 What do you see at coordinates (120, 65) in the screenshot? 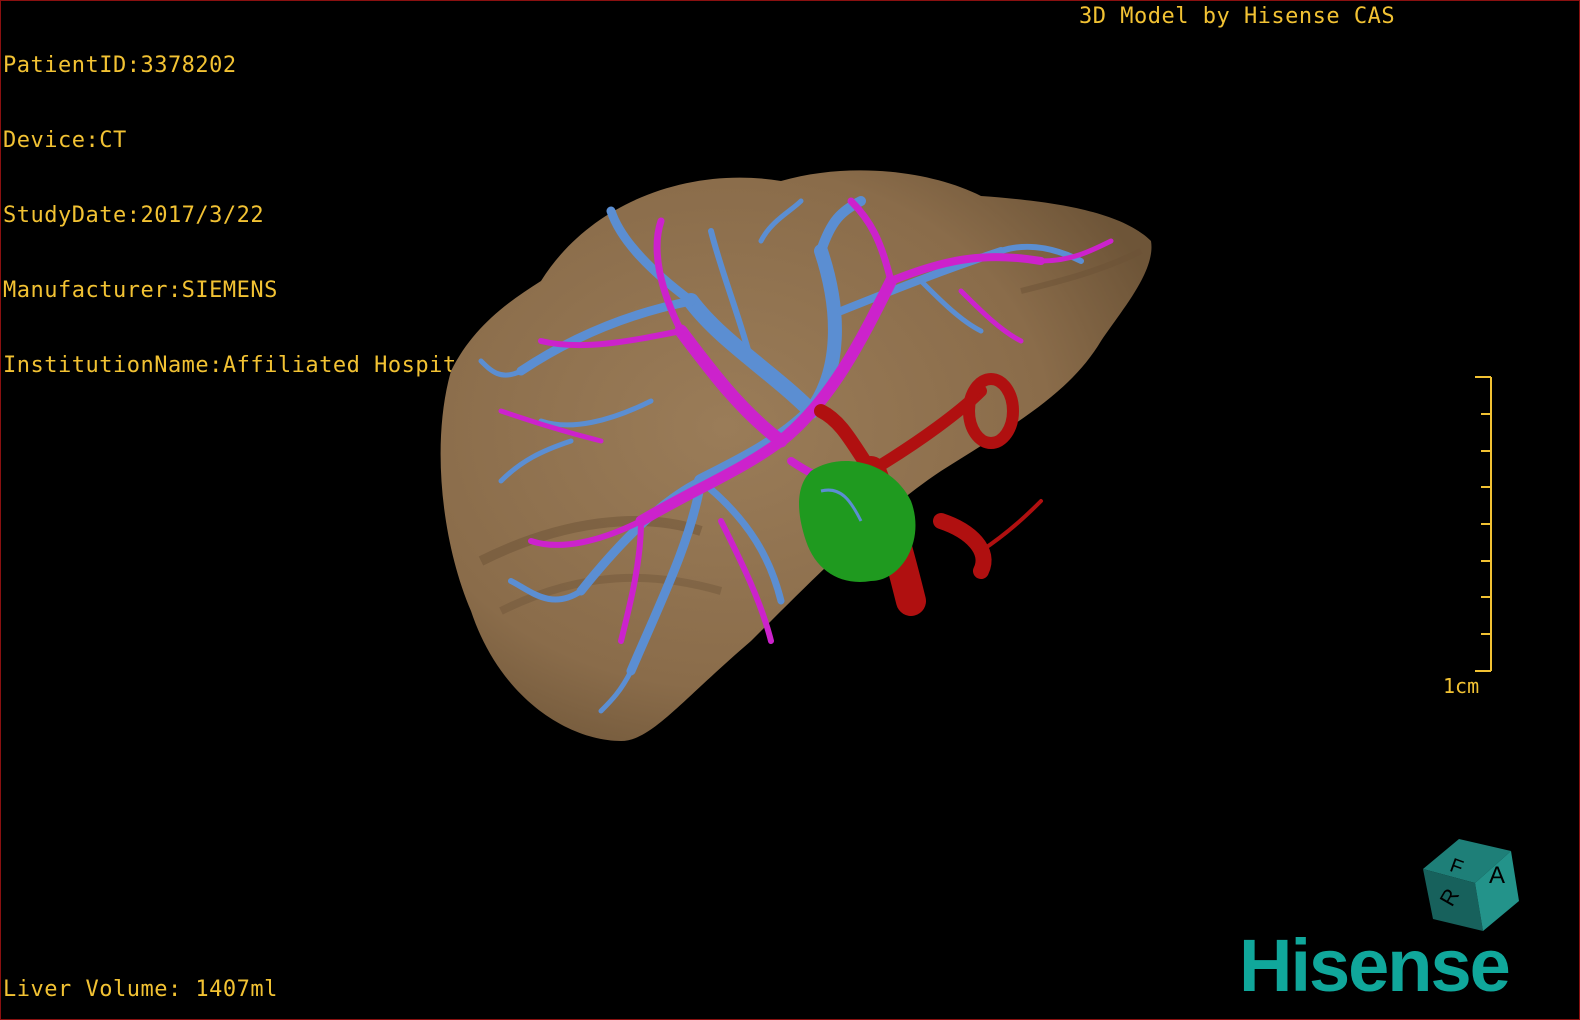
I see `patient-id-text: PatientID:3378202` at bounding box center [120, 65].